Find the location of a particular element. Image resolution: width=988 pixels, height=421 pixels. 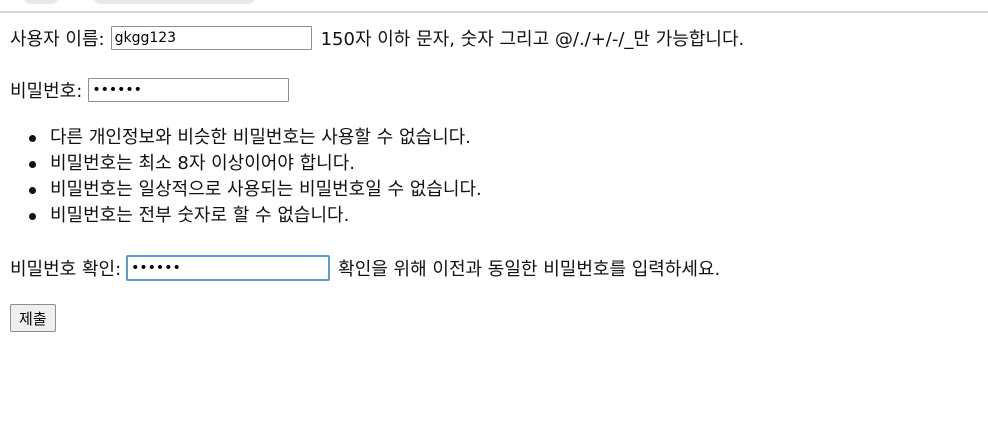

list-item: 다른 개인정보와 비슷한 비밀번호는 사용할 수 없습니다. is located at coordinates (255, 138).